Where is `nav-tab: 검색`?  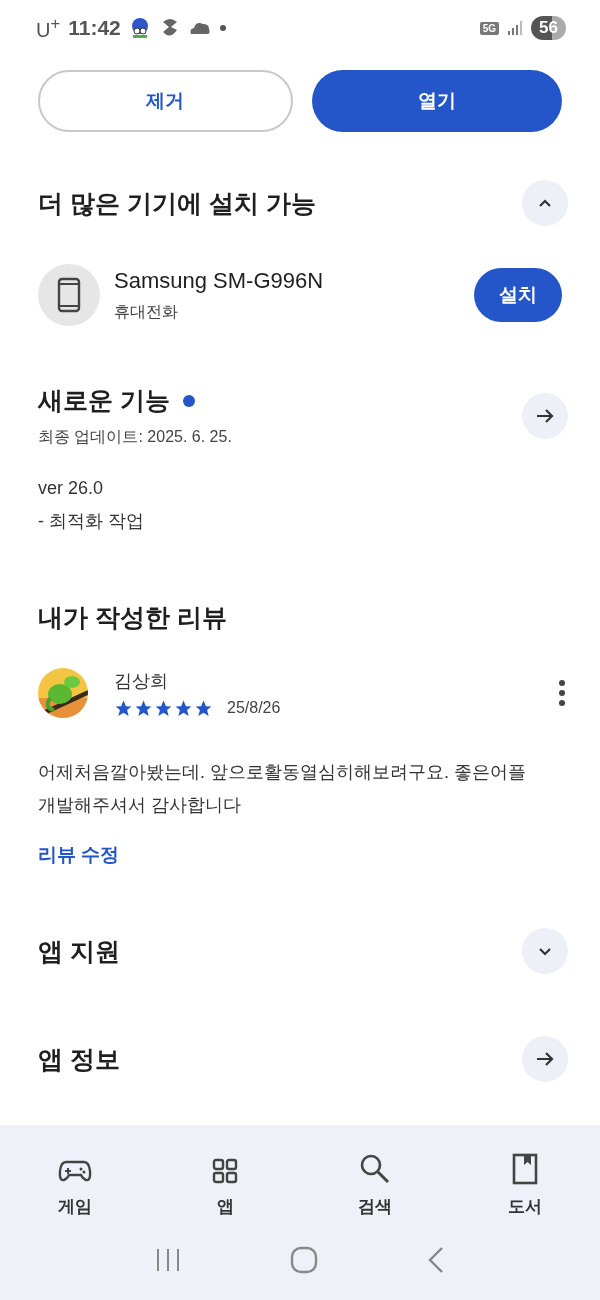 nav-tab: 검색 is located at coordinates (375, 1180).